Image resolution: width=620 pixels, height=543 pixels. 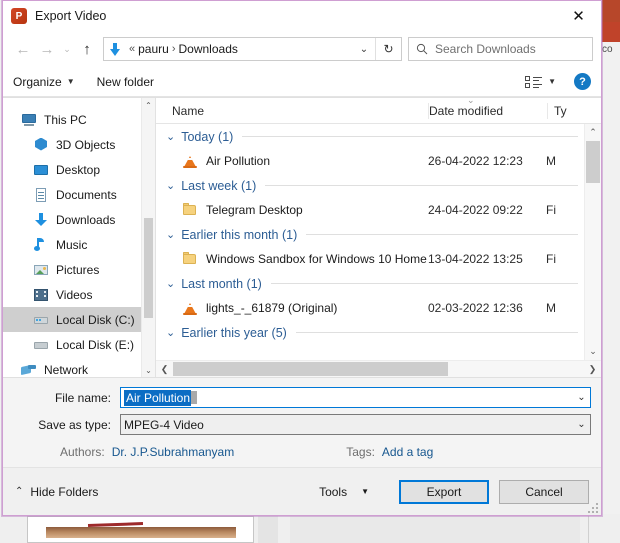 I want to click on disk-icon, so click(x=41, y=320).